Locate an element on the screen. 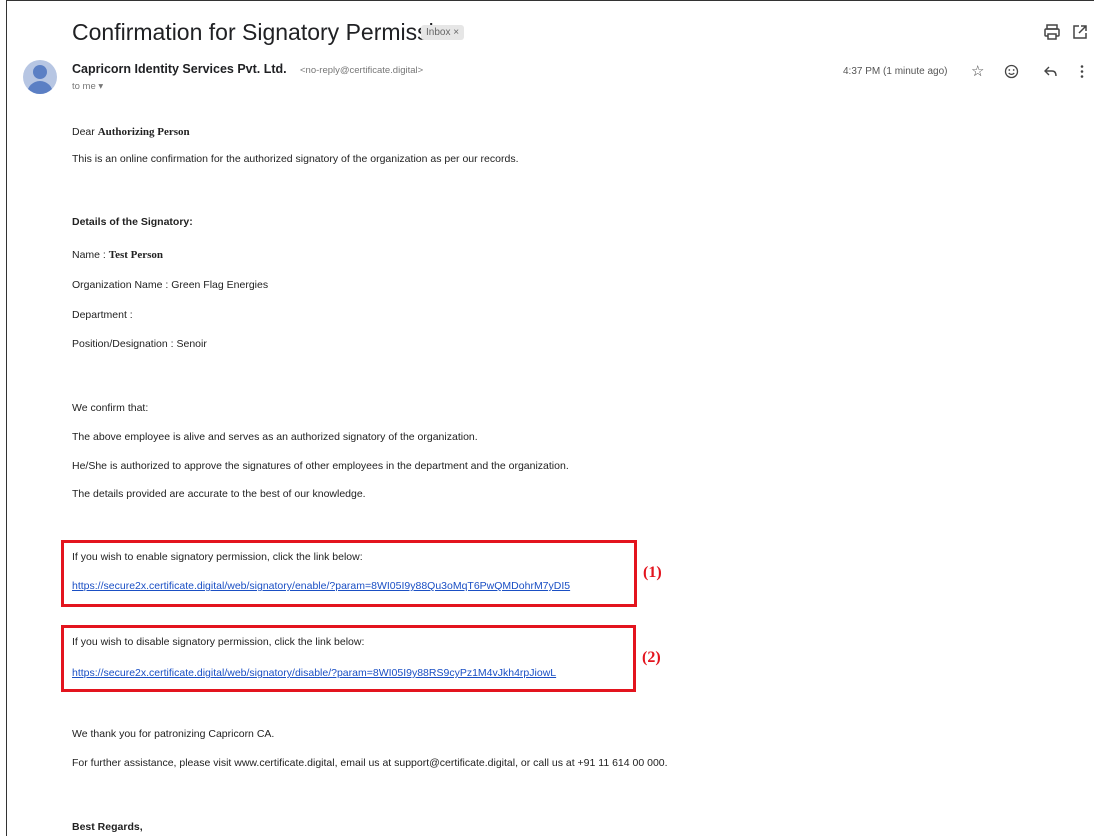  name-value: Test Person is located at coordinates (136, 255).